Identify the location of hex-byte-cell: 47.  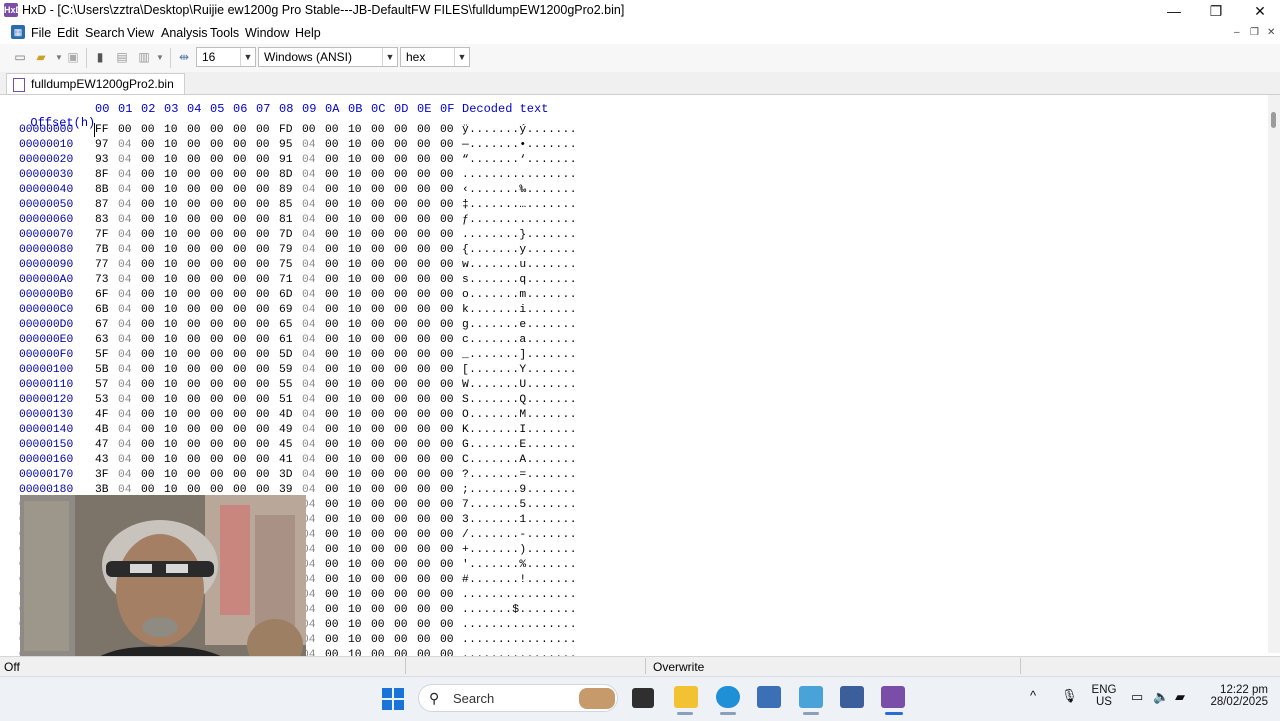
(103, 445).